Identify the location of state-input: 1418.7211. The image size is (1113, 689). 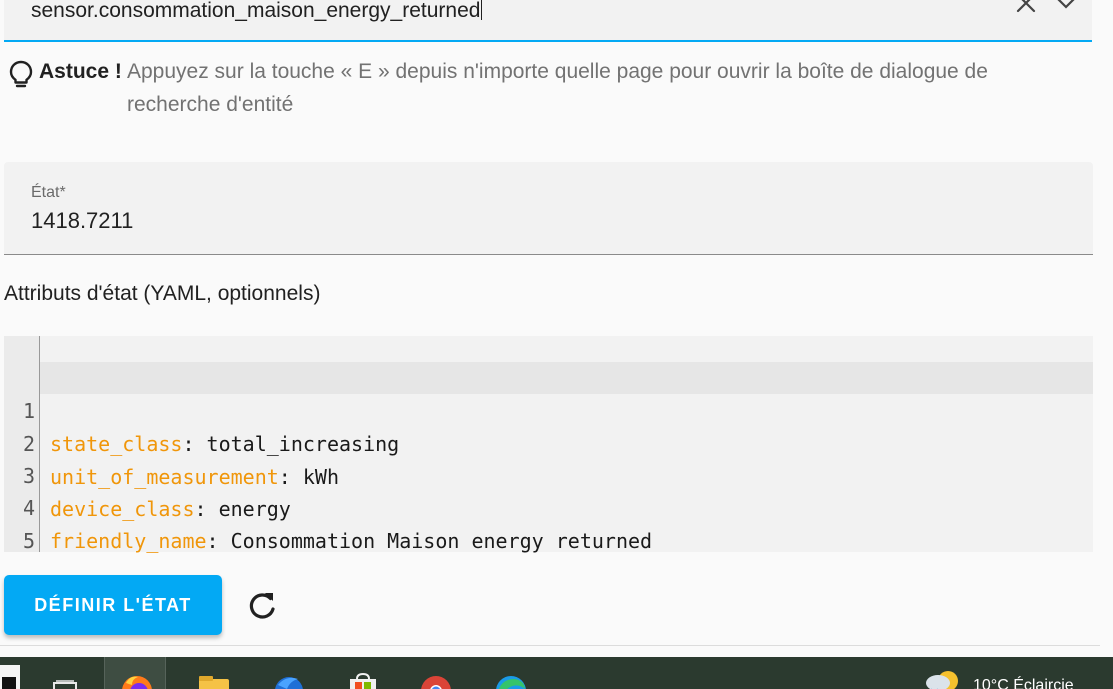
(82, 221).